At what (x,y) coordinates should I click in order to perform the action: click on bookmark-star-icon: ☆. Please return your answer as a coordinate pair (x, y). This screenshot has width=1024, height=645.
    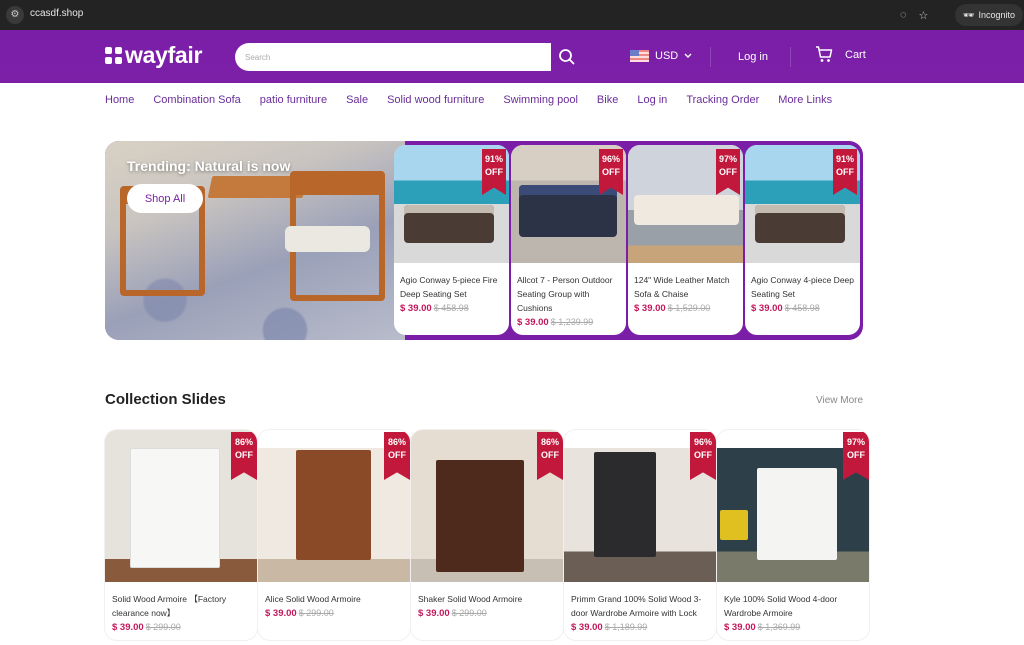
    Looking at the image, I should click on (924, 15).